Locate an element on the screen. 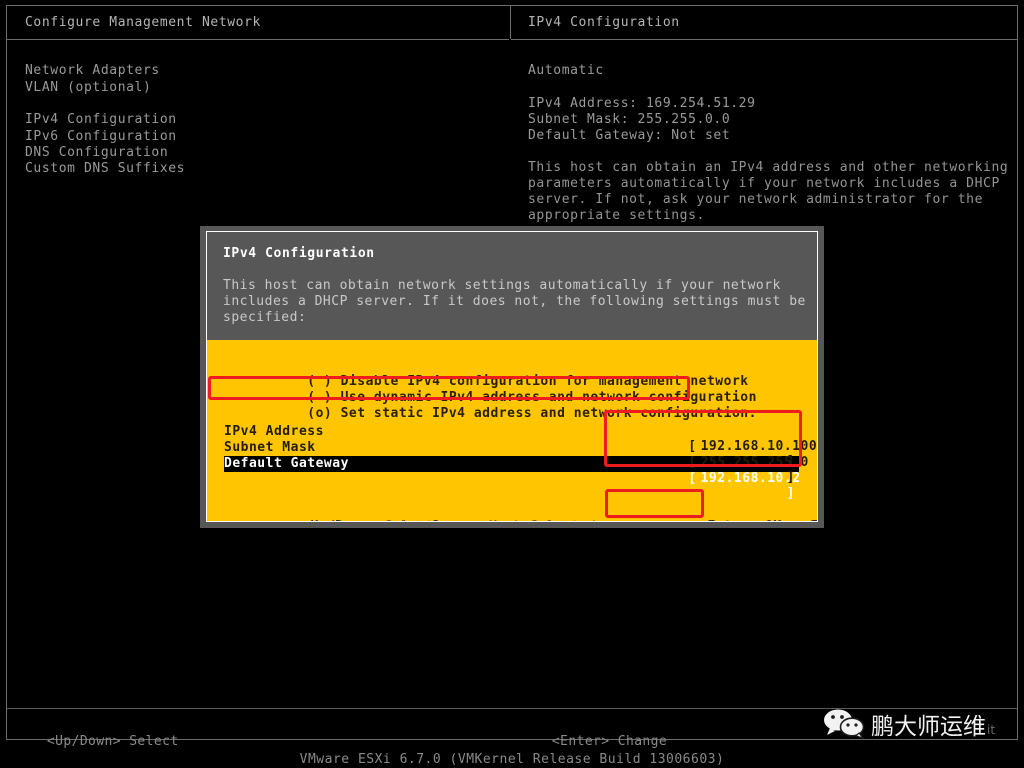  right-header-rule is located at coordinates (764, 39).